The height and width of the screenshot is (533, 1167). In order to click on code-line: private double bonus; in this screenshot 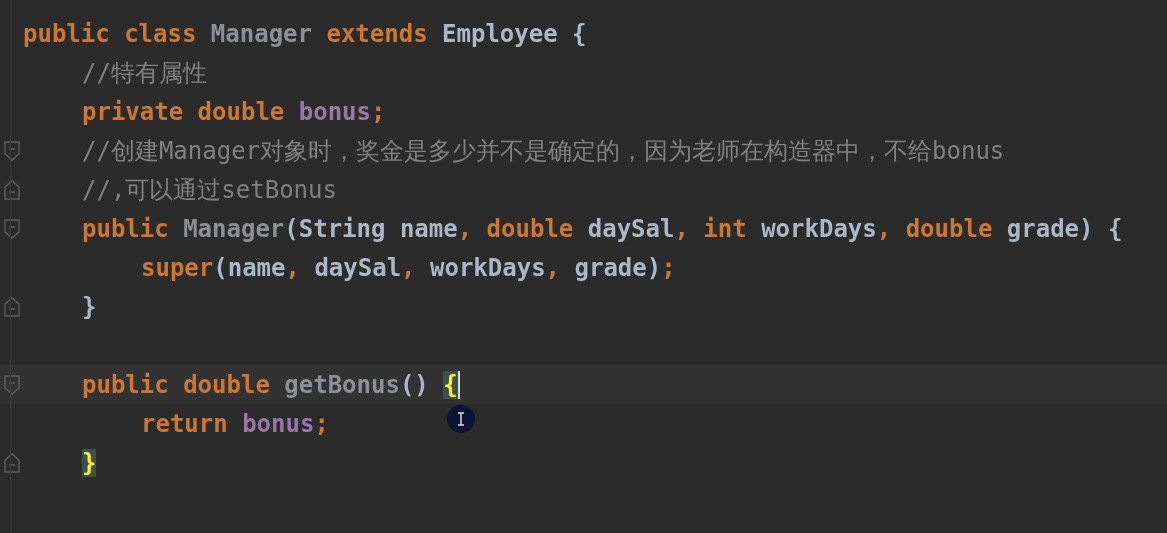, I will do `click(234, 111)`.